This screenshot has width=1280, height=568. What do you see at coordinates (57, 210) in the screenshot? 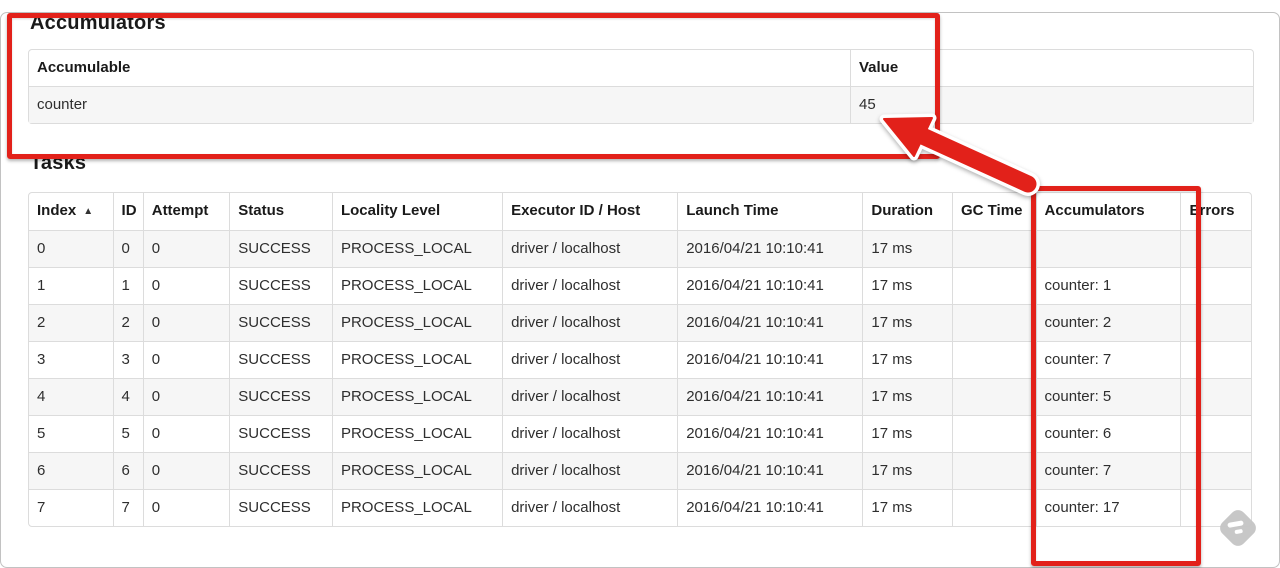
I see `column-header-index-label: Index` at bounding box center [57, 210].